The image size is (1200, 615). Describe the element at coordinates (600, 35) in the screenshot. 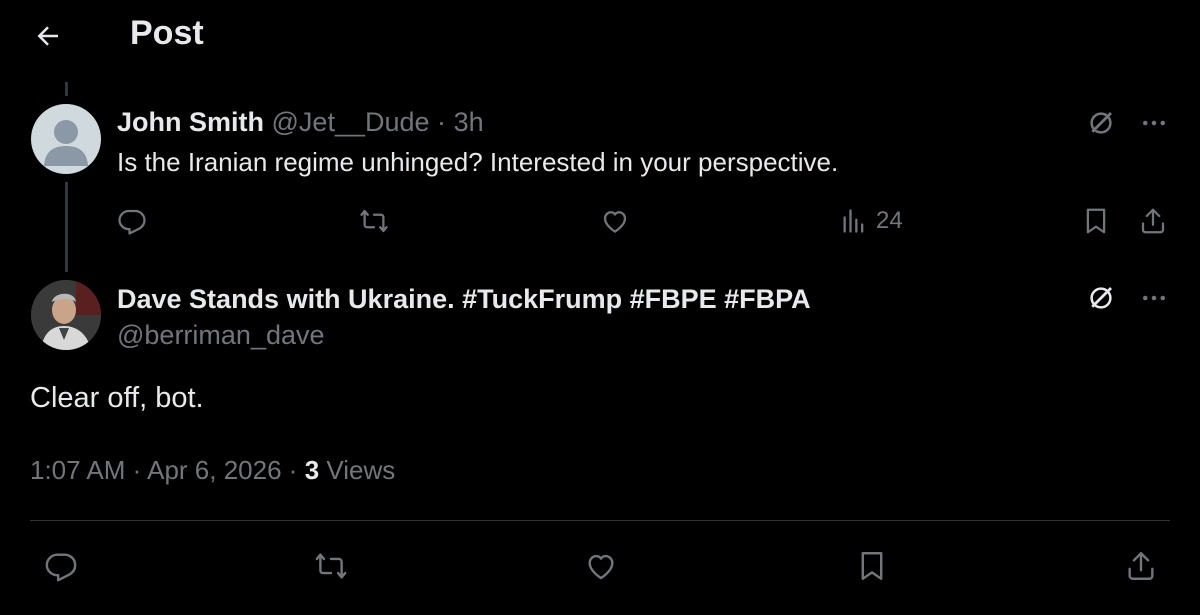

I see `page-header: Post` at that location.